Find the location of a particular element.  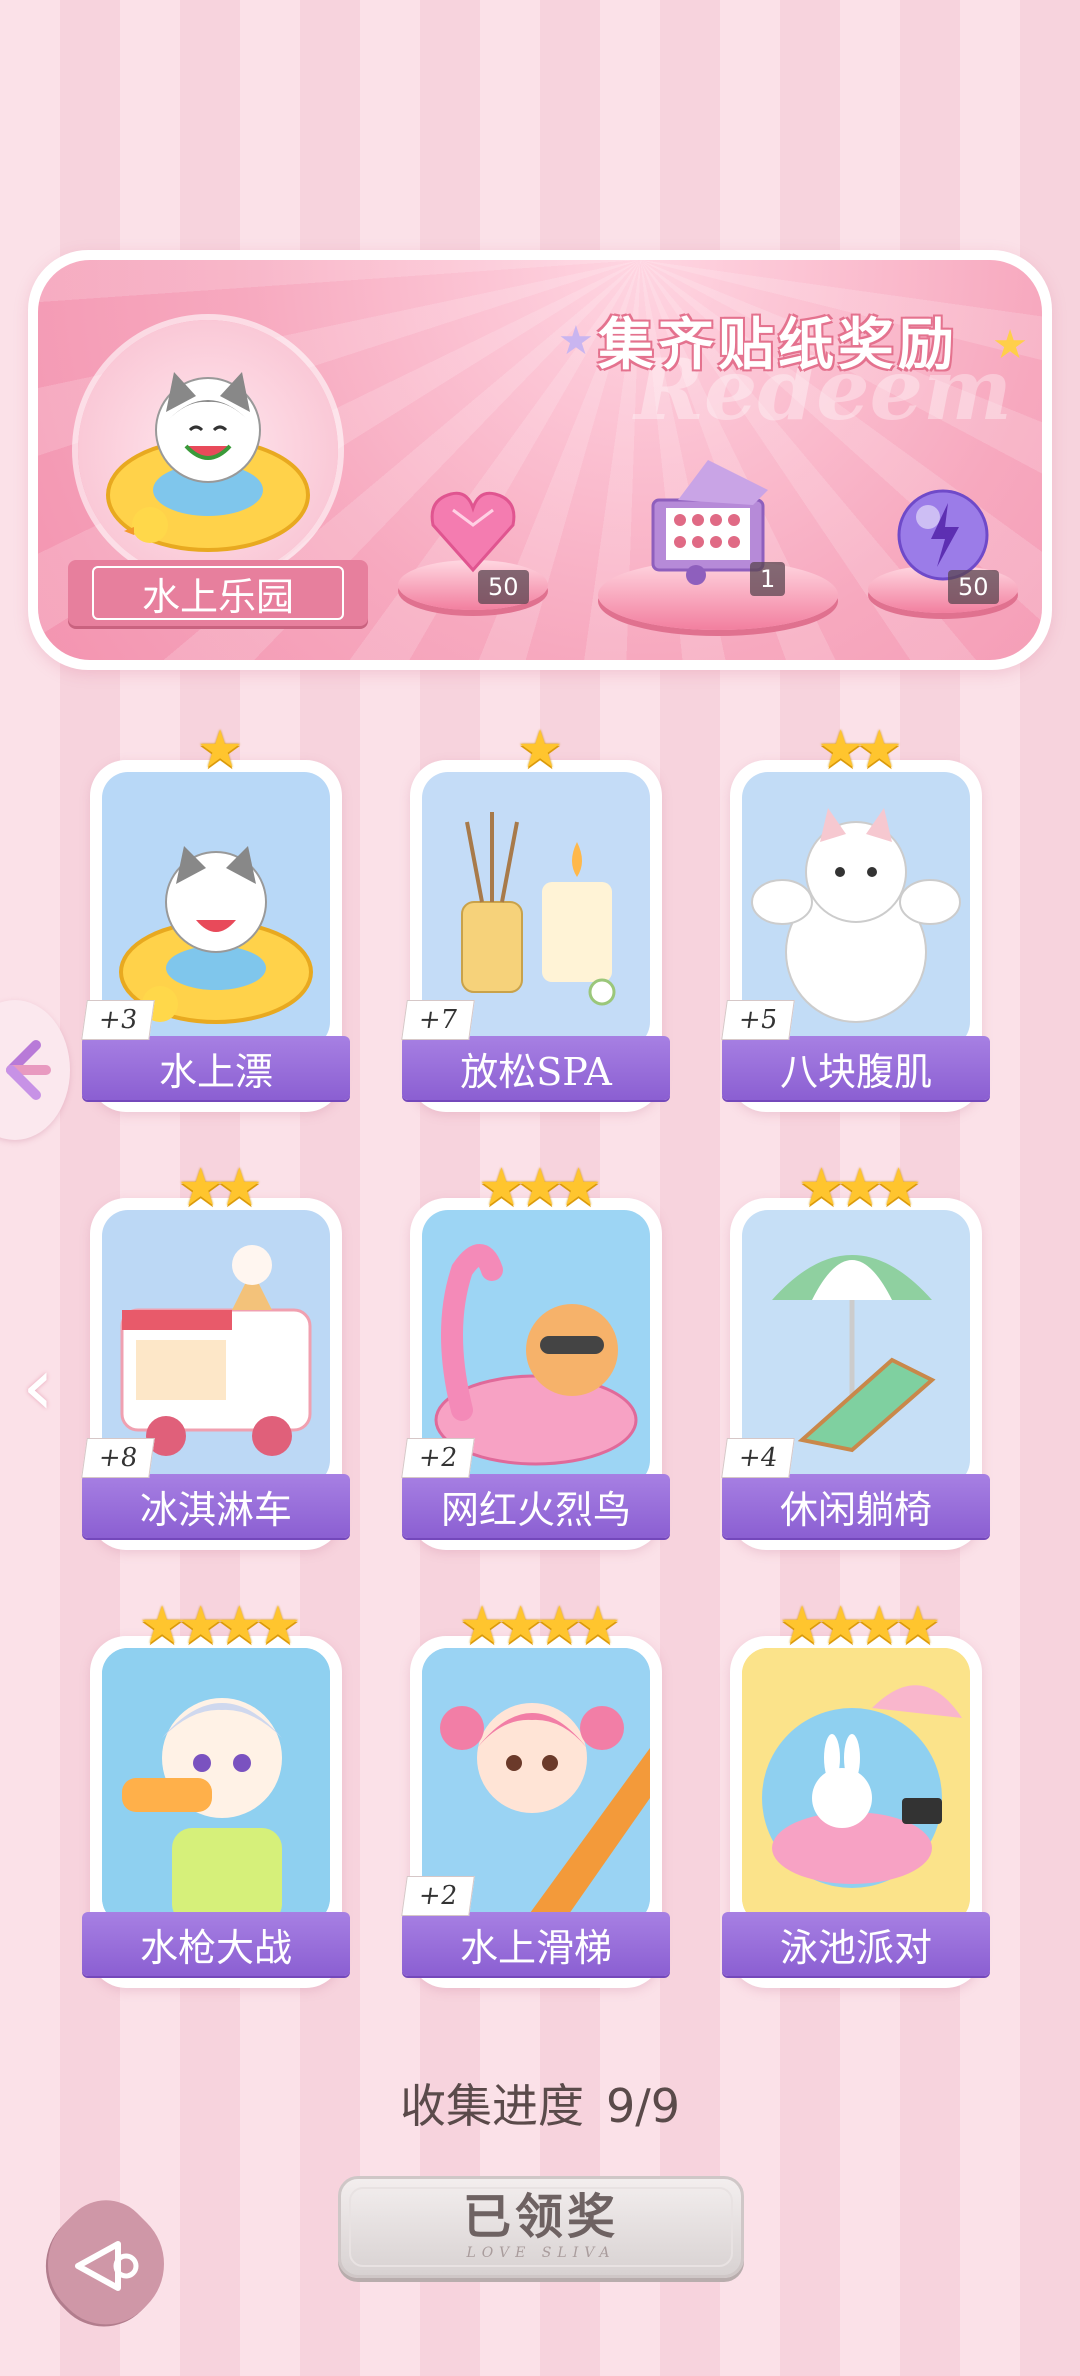

sticker-card: ★★★ 休闲躺椅 +4 is located at coordinates (855, 1354).